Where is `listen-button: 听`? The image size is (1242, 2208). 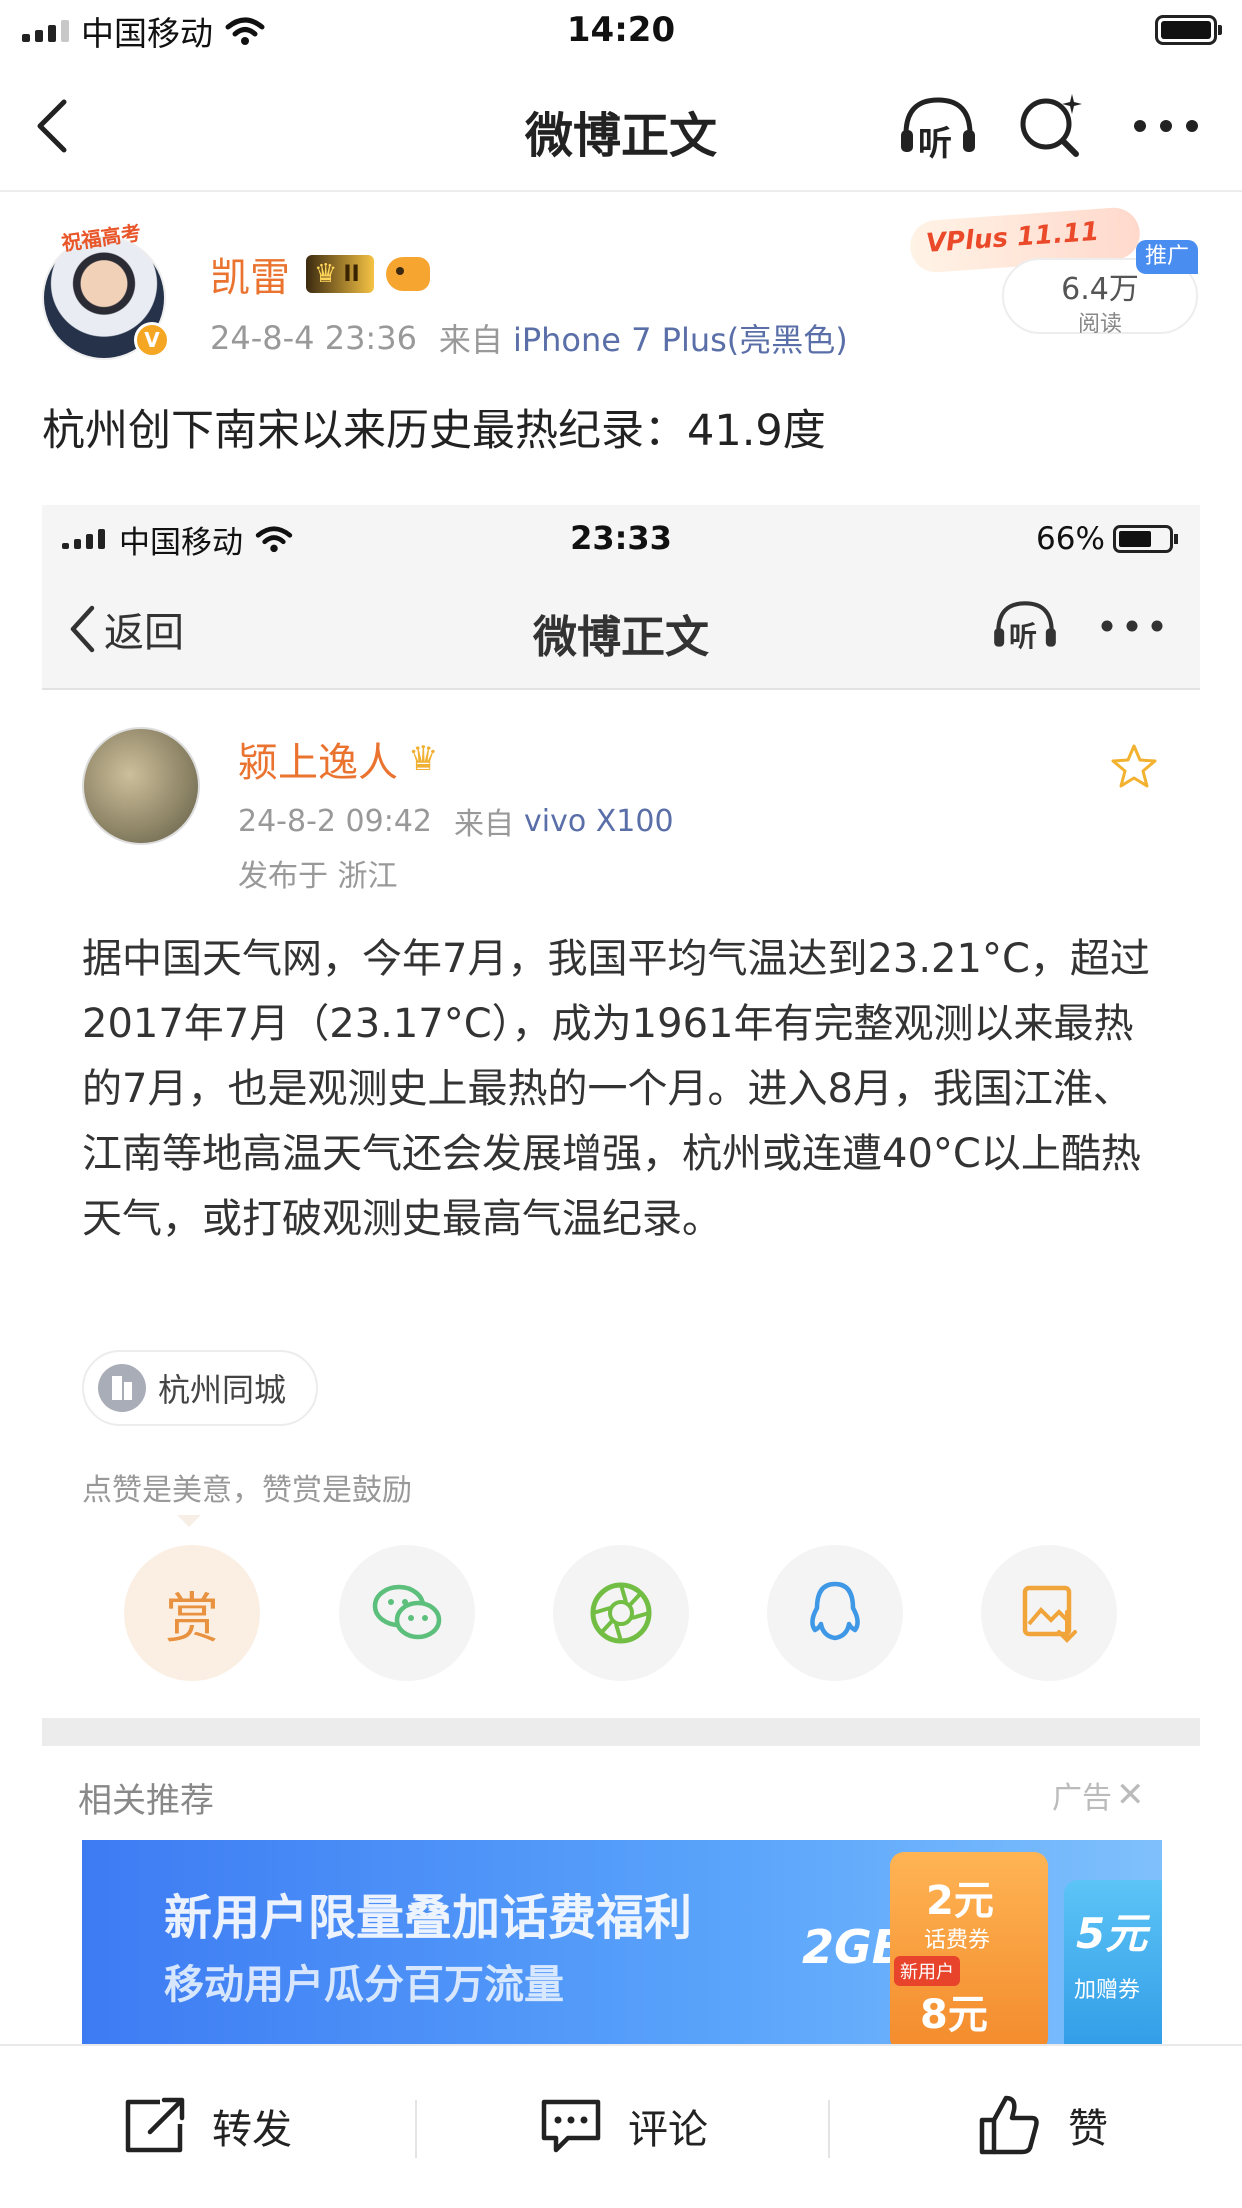
listen-button: 听 is located at coordinates (938, 129).